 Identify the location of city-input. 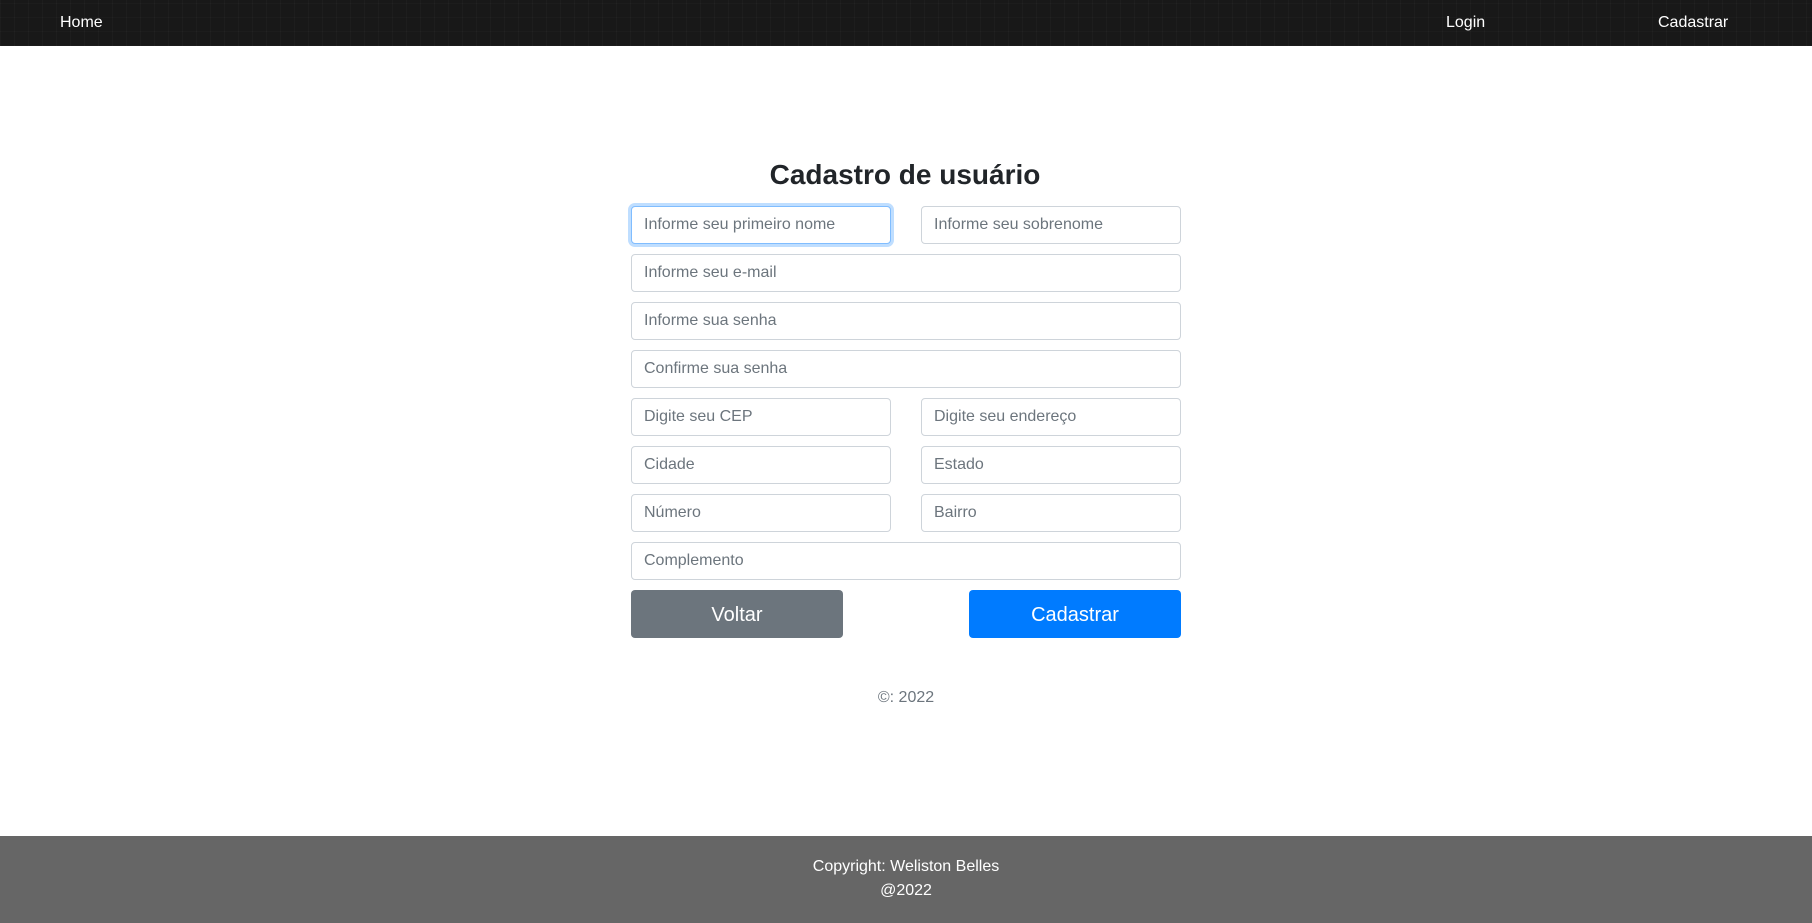
(761, 465).